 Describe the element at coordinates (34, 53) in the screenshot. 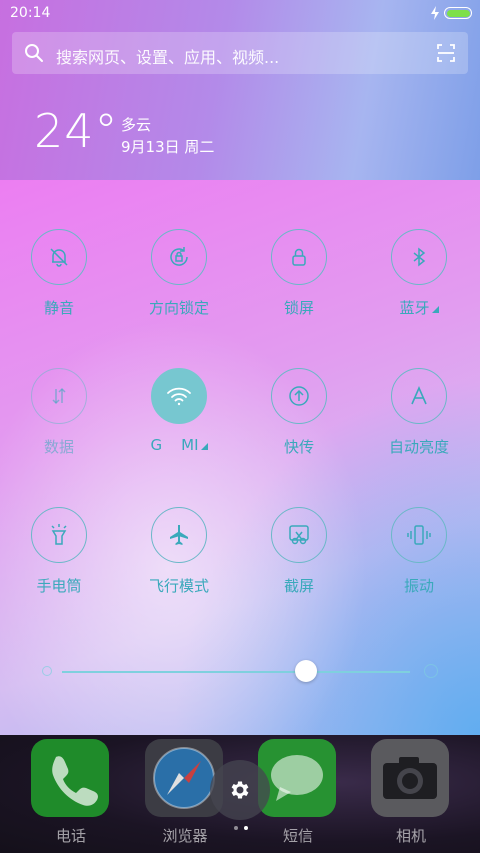

I see `search-icon` at that location.